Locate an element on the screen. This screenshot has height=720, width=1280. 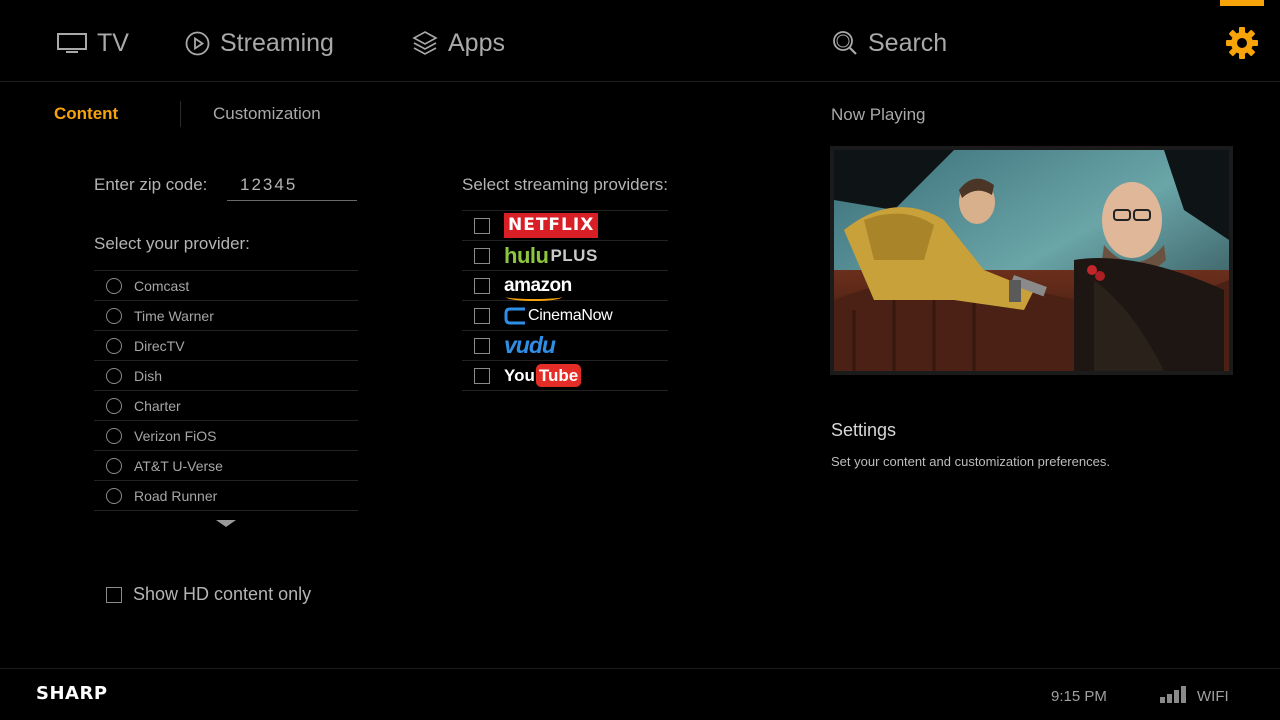
nav-apps: Apps is located at coordinates (458, 43).